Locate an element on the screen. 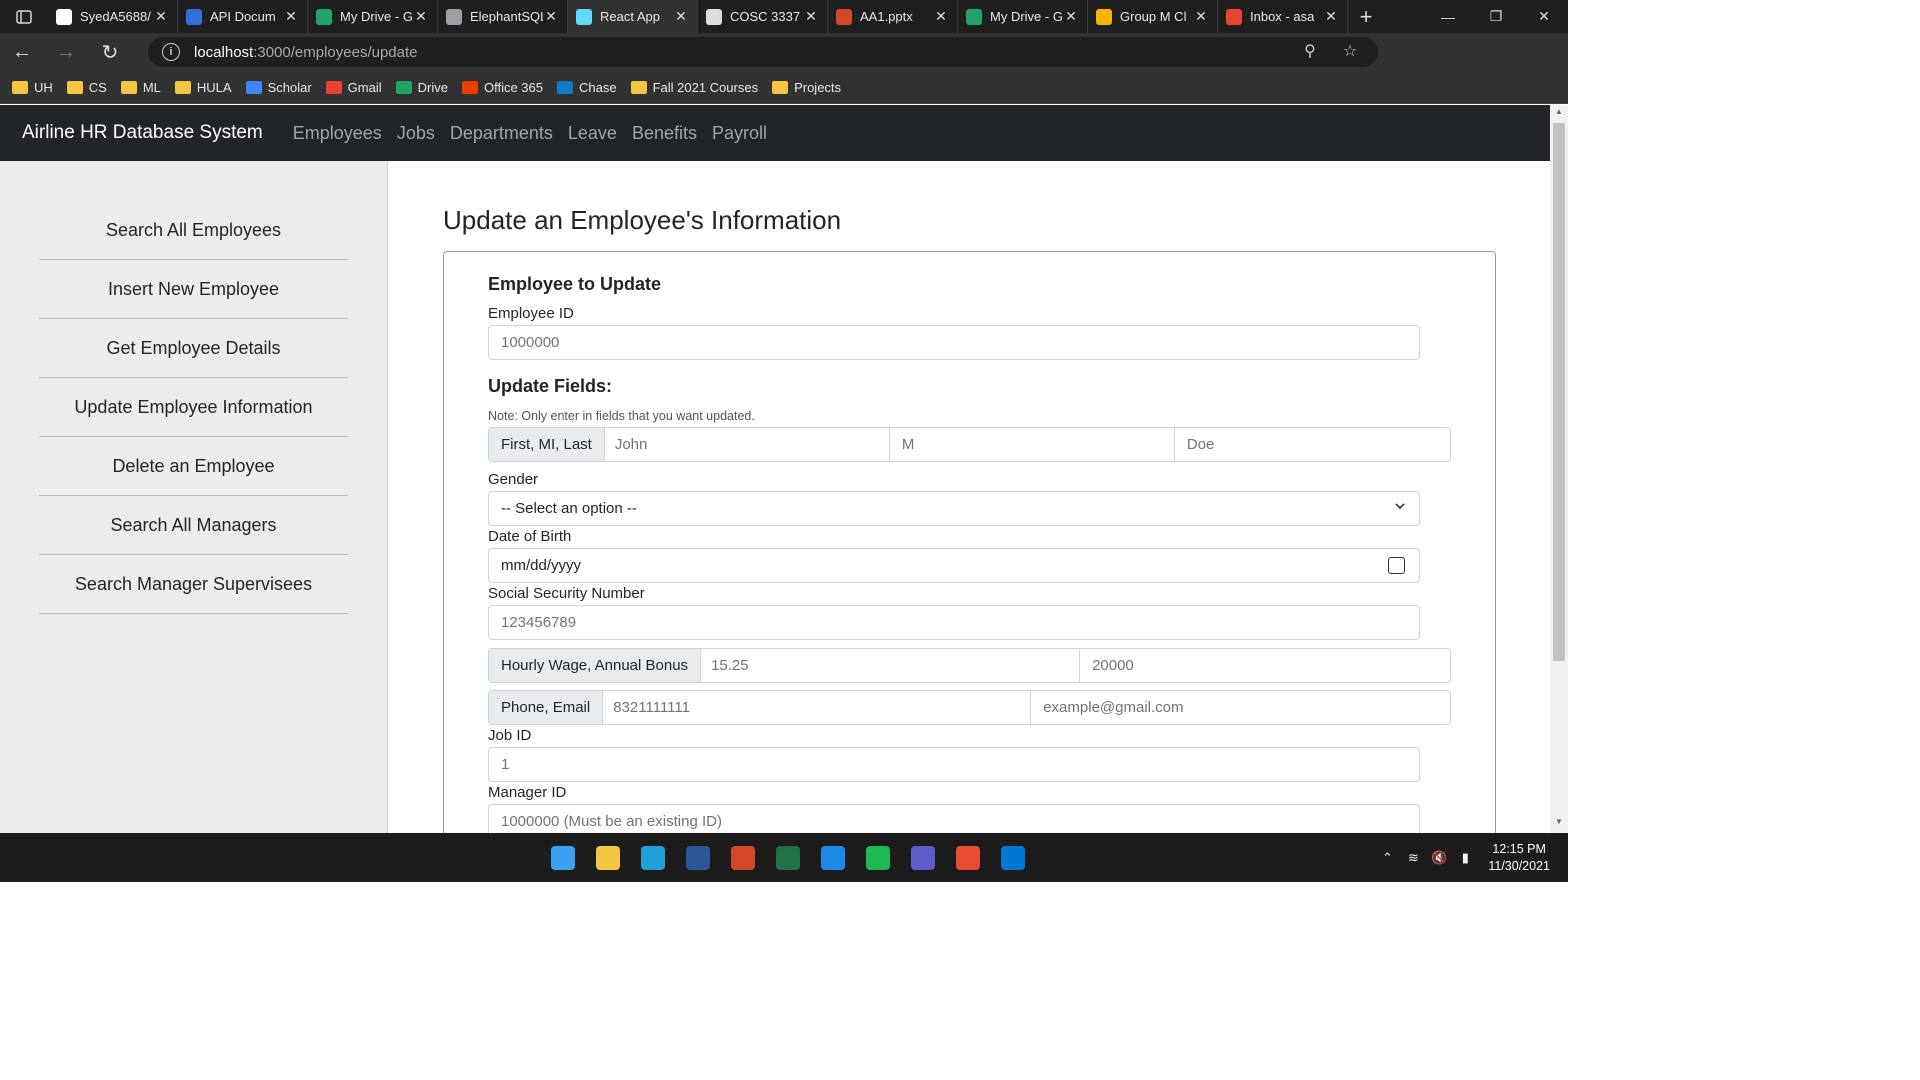 The image size is (1920, 1080). email-input: example@gmail.com is located at coordinates (1241, 707).